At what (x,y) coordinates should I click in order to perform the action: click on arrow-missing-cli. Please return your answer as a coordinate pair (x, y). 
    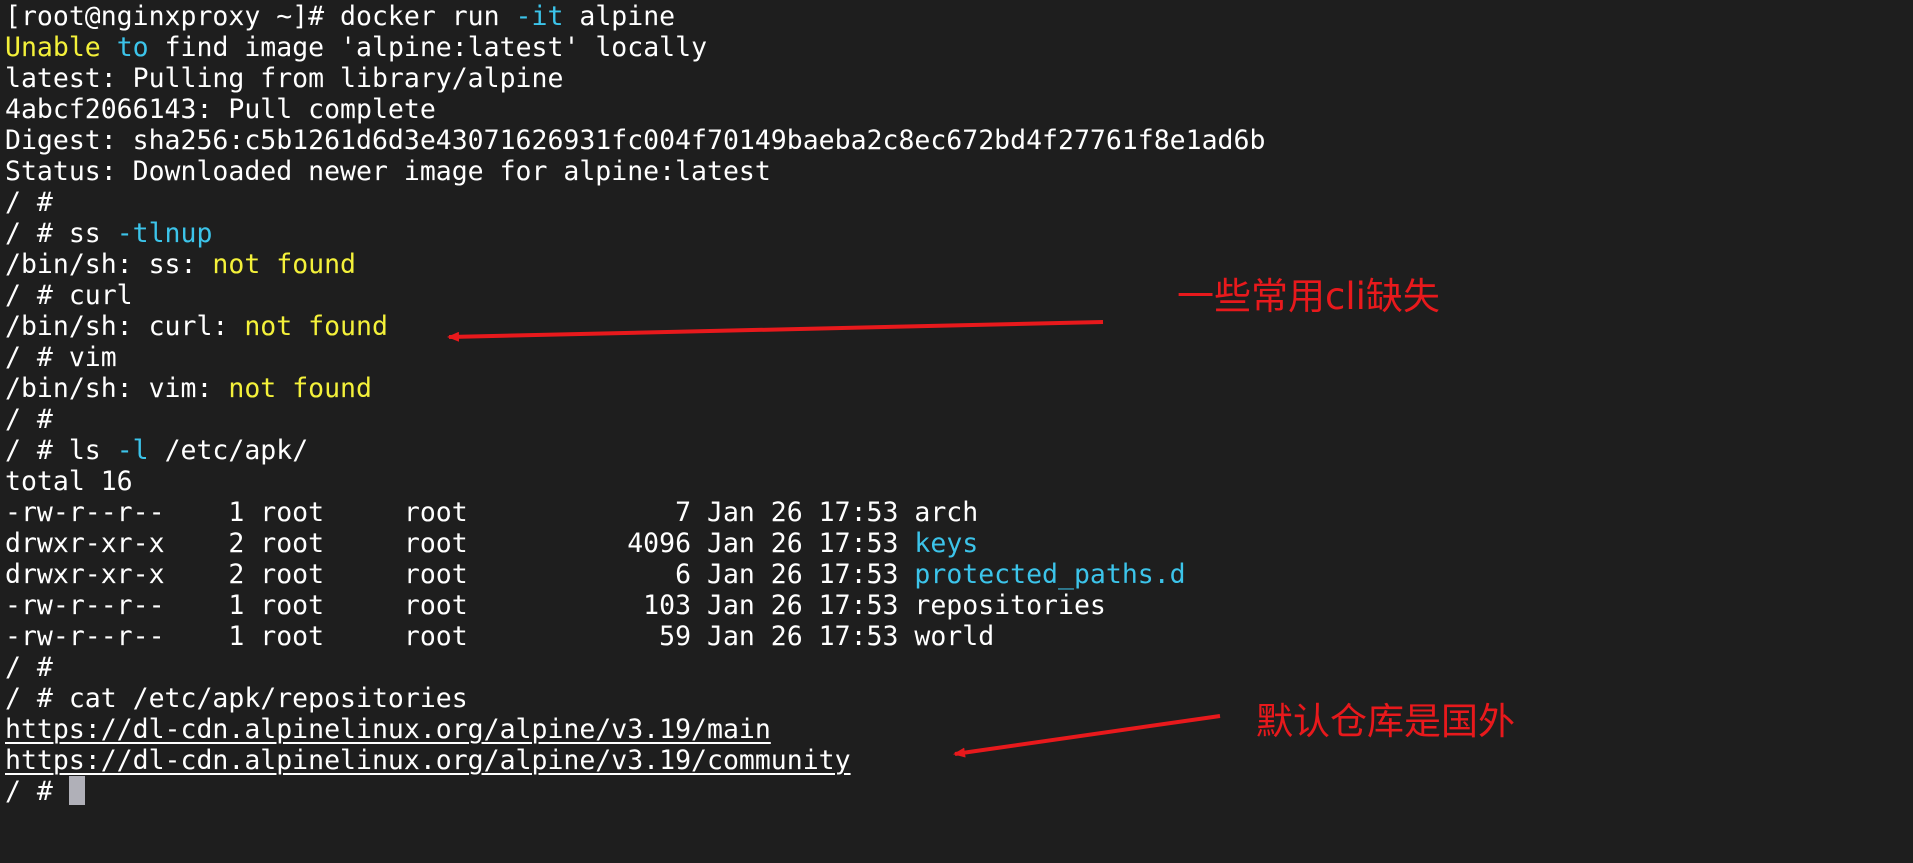
    Looking at the image, I should click on (775, 331).